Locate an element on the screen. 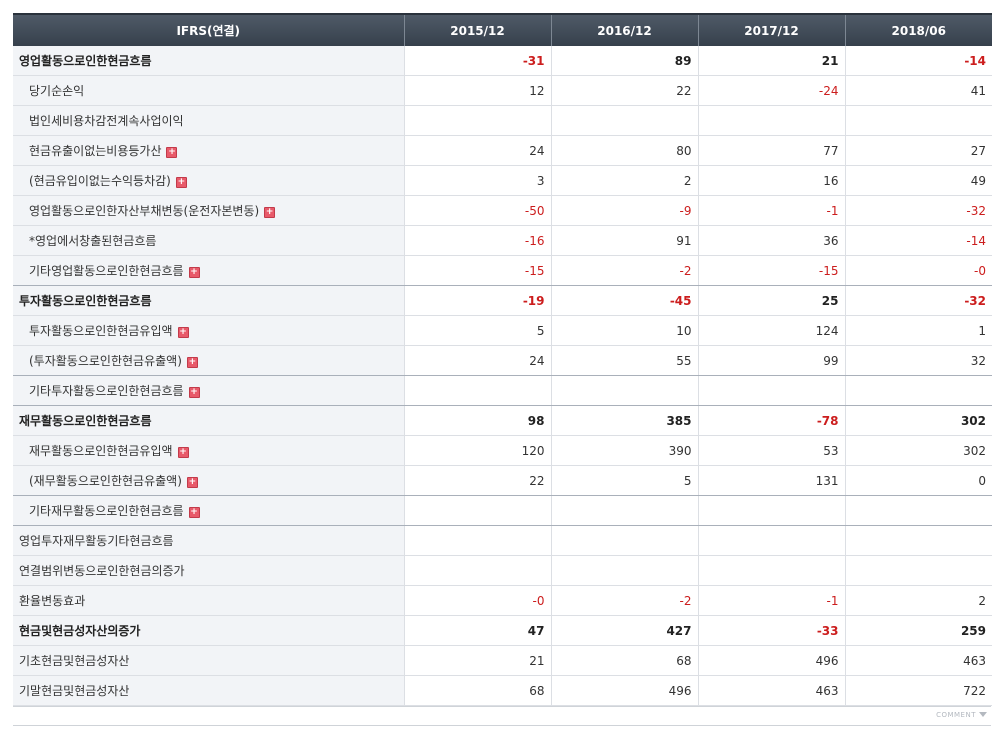  row-label-text: (투자활동으로인한현금유출액) is located at coordinates (105, 361).